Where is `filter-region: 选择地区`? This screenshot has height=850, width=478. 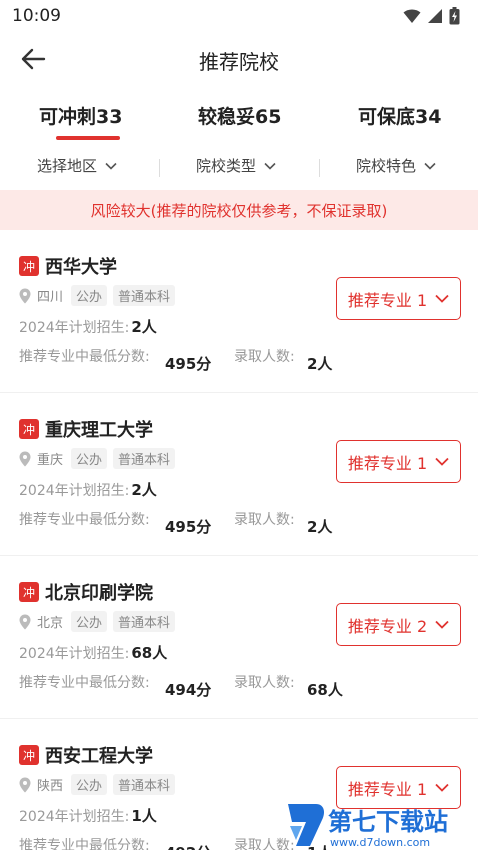
filter-region: 选择地区 is located at coordinates (77, 165).